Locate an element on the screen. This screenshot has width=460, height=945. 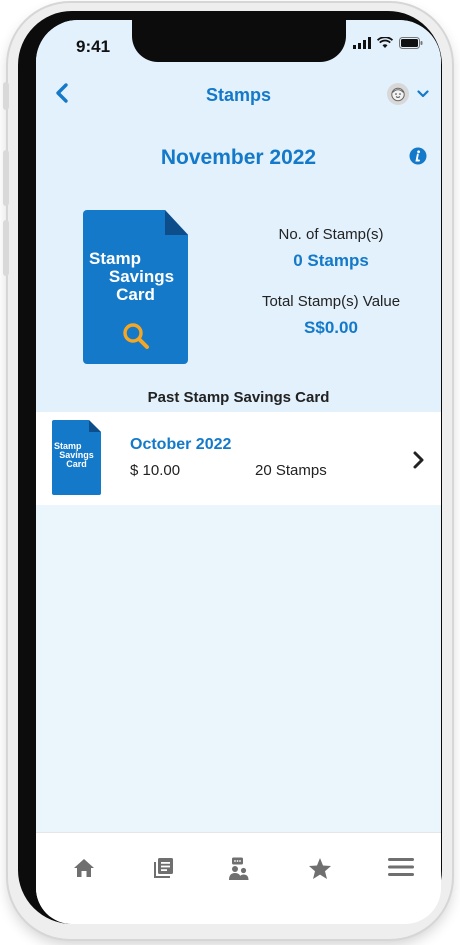
bottom-nav is located at coordinates (238, 878).